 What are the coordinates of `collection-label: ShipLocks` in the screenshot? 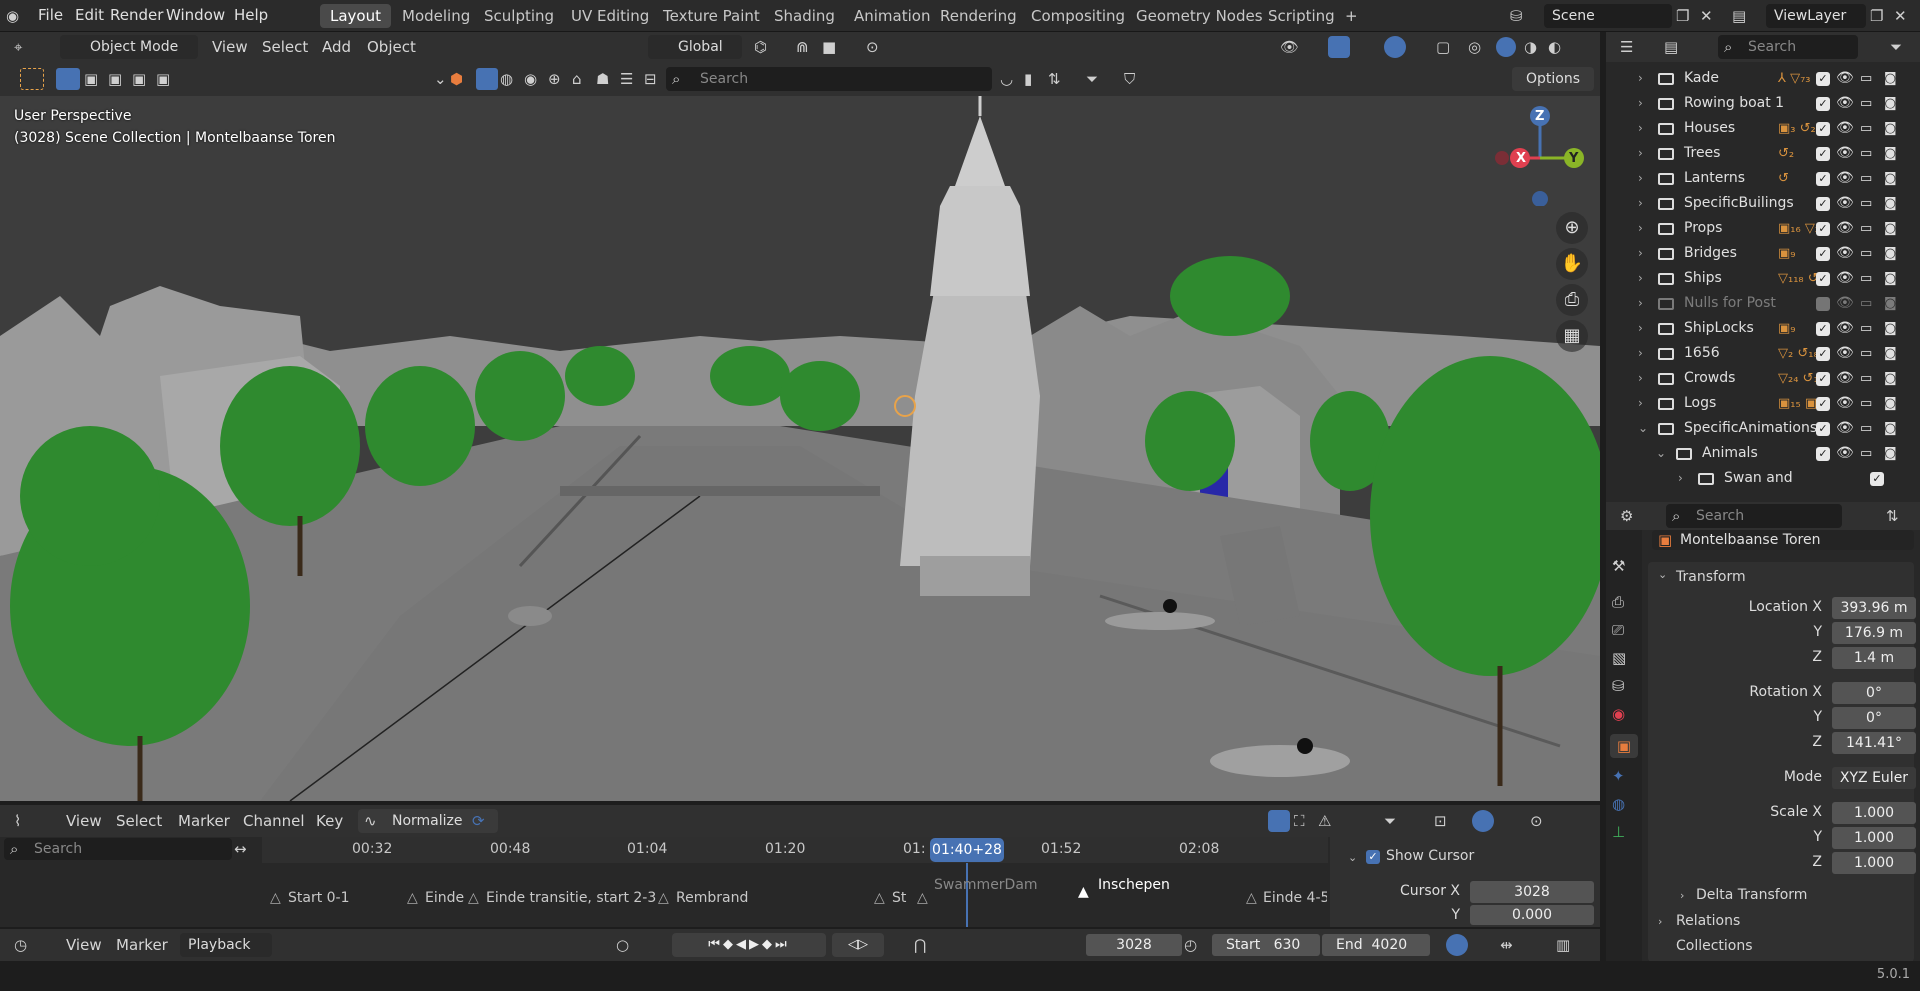 It's located at (1719, 328).